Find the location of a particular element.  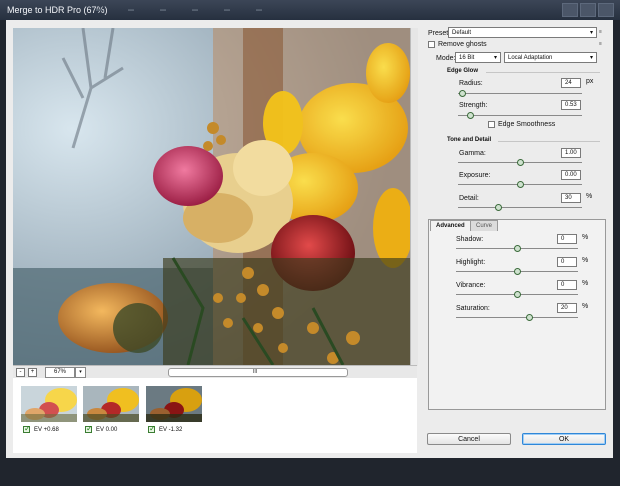

tab-advanced: Advanced is located at coordinates (450, 225).